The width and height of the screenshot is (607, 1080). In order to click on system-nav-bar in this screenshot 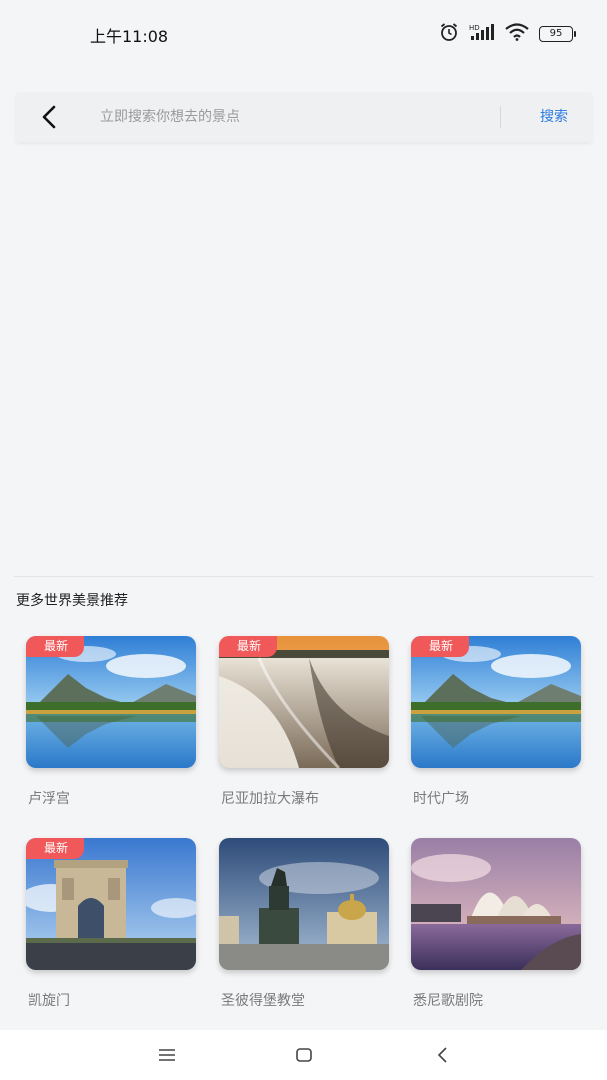, I will do `click(303, 1055)`.